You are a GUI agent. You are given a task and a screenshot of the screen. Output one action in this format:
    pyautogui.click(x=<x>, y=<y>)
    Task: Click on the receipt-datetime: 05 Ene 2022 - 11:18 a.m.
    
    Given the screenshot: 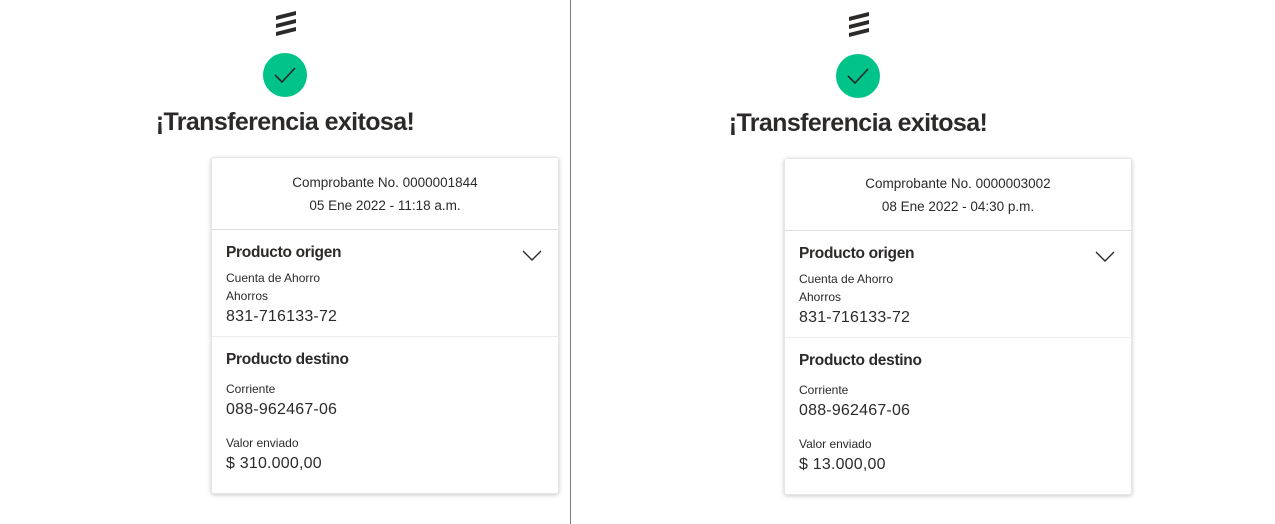 What is the action you would take?
    pyautogui.click(x=385, y=205)
    